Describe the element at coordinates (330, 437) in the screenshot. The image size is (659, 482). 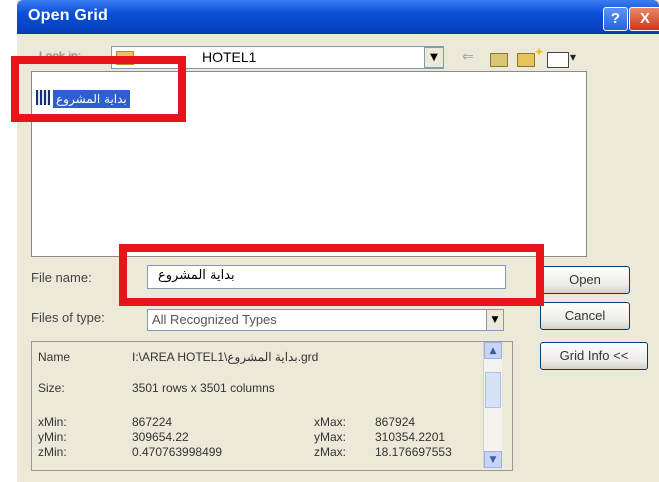
I see `info-ymax-label: yMax:` at that location.